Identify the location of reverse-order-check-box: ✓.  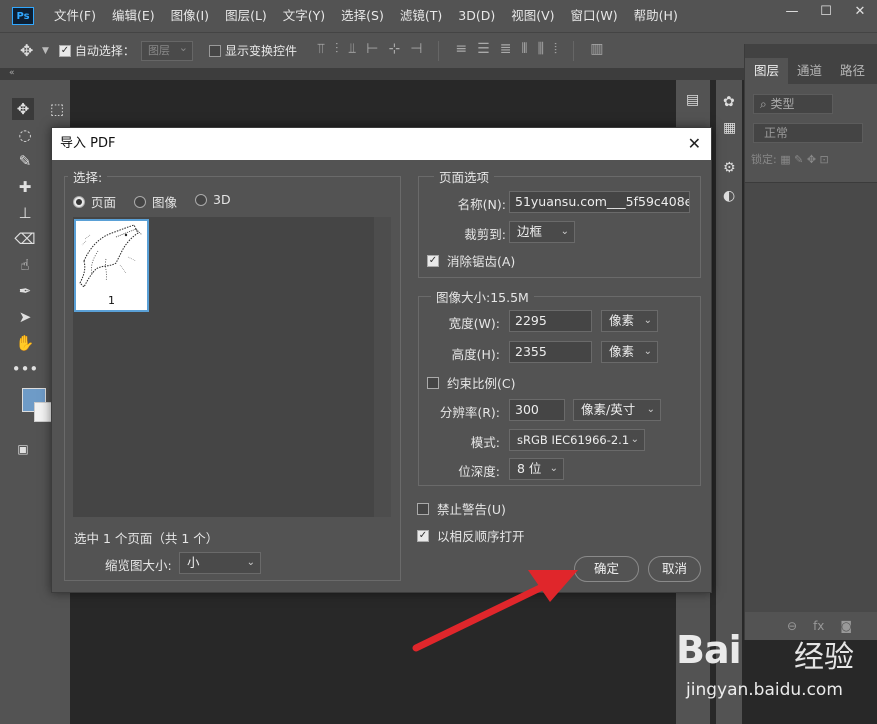
(423, 535).